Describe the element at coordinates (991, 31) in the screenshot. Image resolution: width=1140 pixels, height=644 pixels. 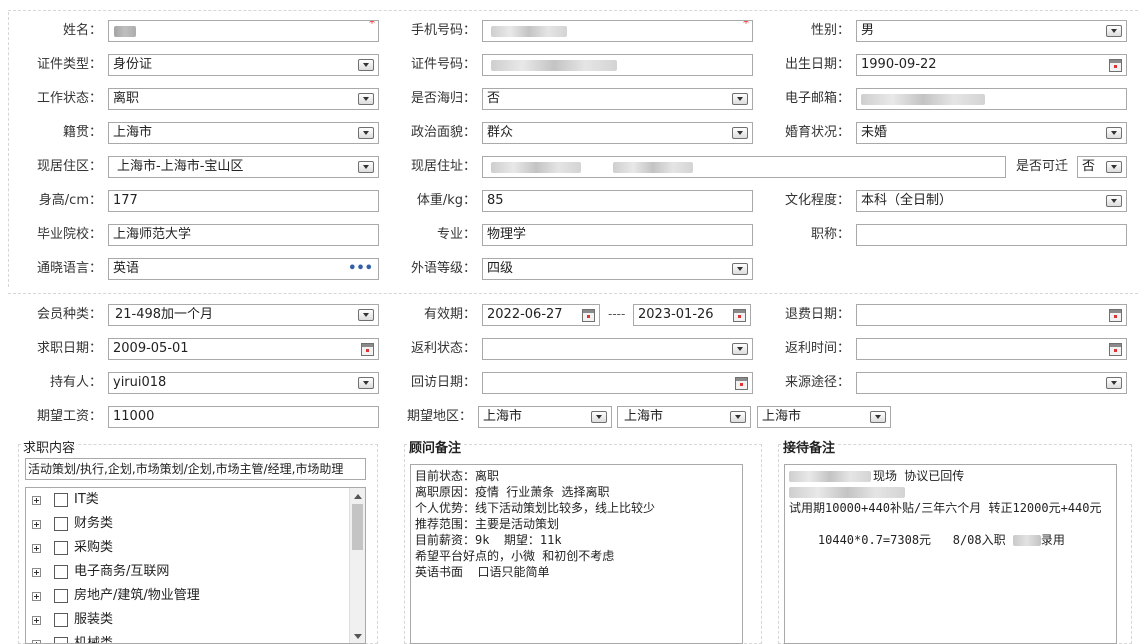
I see `gender-select: 男` at that location.